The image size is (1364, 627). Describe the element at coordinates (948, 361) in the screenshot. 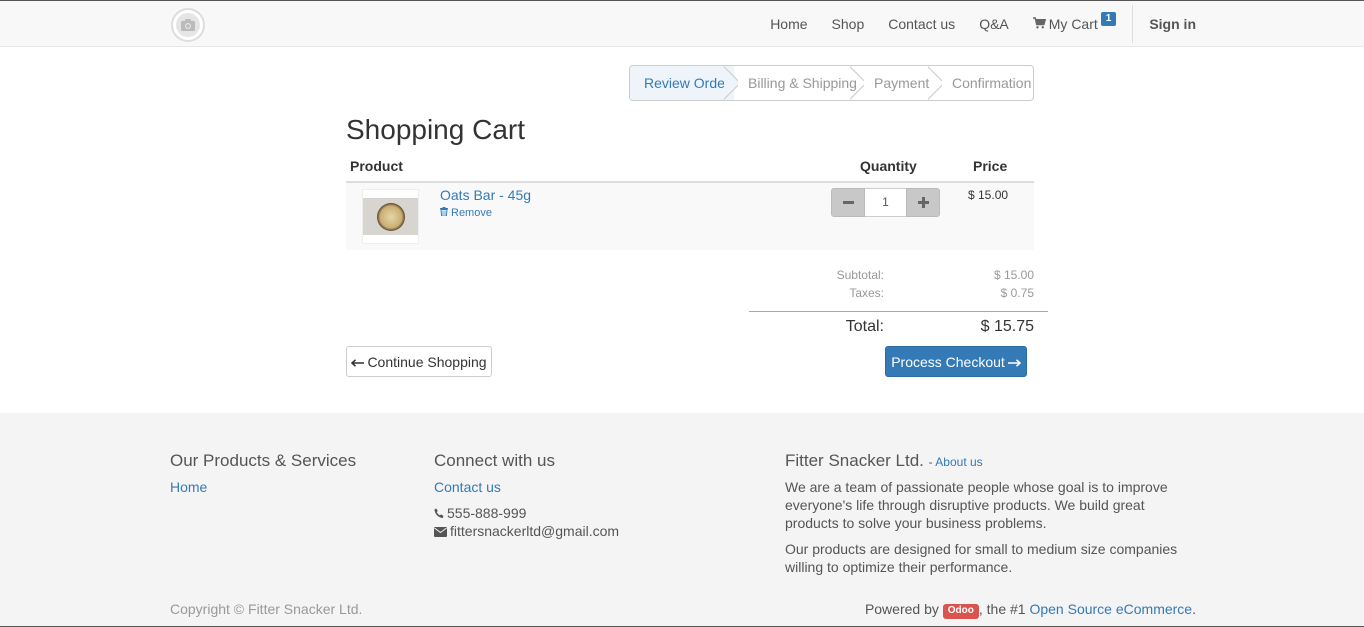

I see `process-checkout-label: Process Checkout` at that location.